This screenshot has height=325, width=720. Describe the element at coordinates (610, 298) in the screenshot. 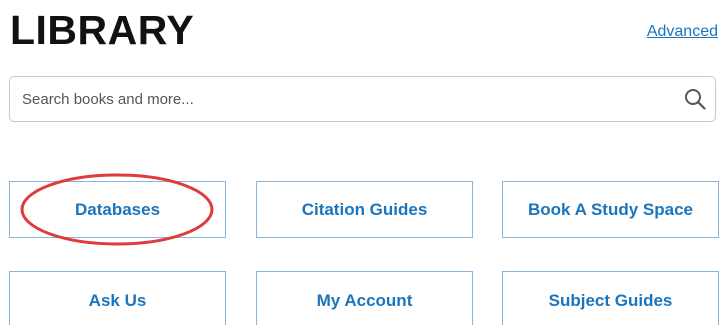

I see `subject-guides-button: Subject Guides` at that location.